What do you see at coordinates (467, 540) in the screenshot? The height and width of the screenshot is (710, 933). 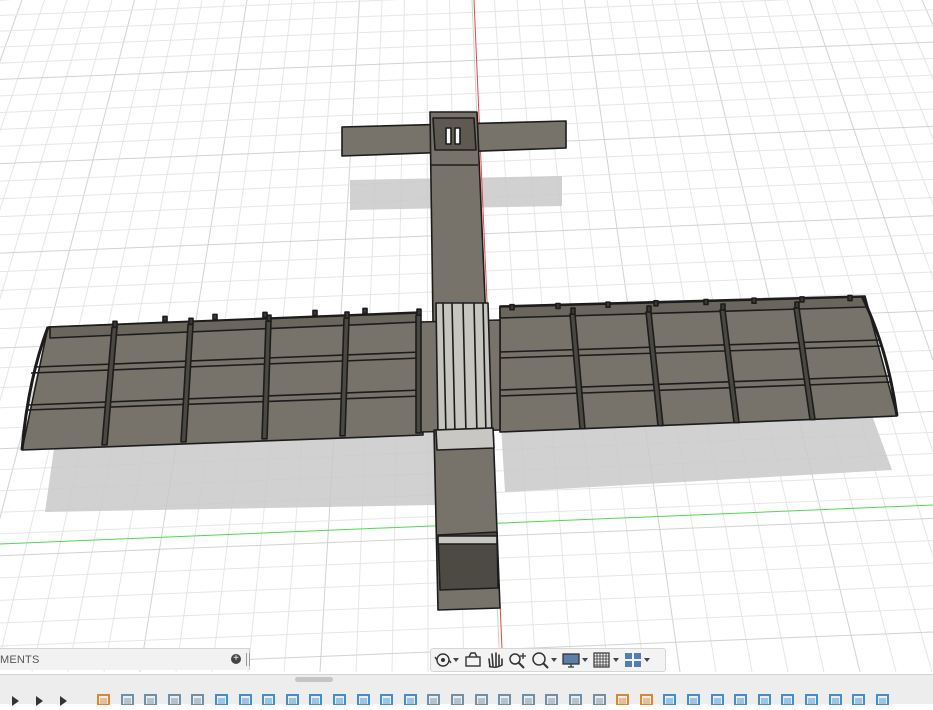 I see `nose-bulkhead` at bounding box center [467, 540].